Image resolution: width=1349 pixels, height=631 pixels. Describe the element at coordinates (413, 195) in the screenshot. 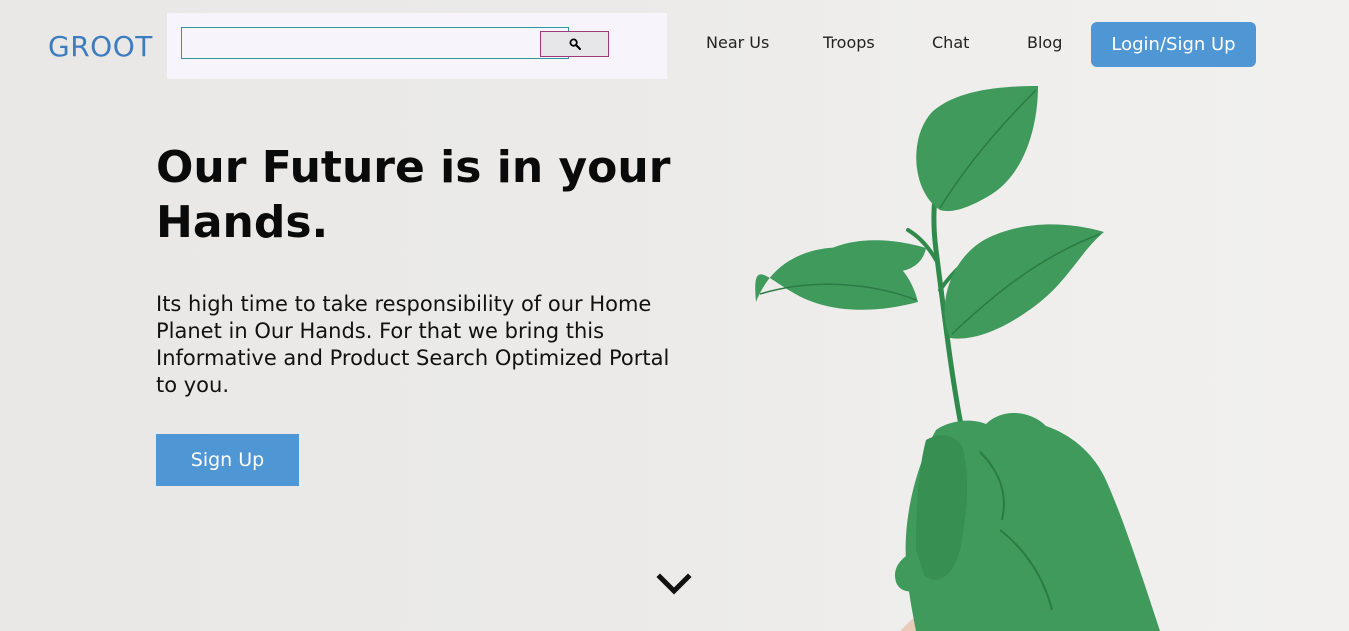

I see `hero-headline: Our Future is in your Hands.` at that location.